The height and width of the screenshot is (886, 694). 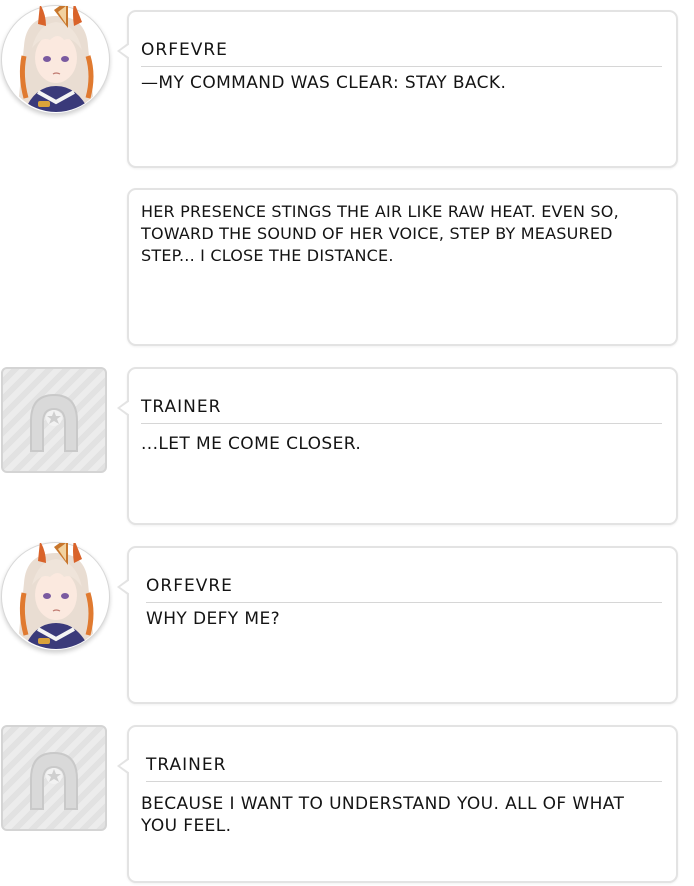 What do you see at coordinates (397, 446) in the screenshot?
I see `dialogue-bubble: Trainer ...Let me come closer.` at bounding box center [397, 446].